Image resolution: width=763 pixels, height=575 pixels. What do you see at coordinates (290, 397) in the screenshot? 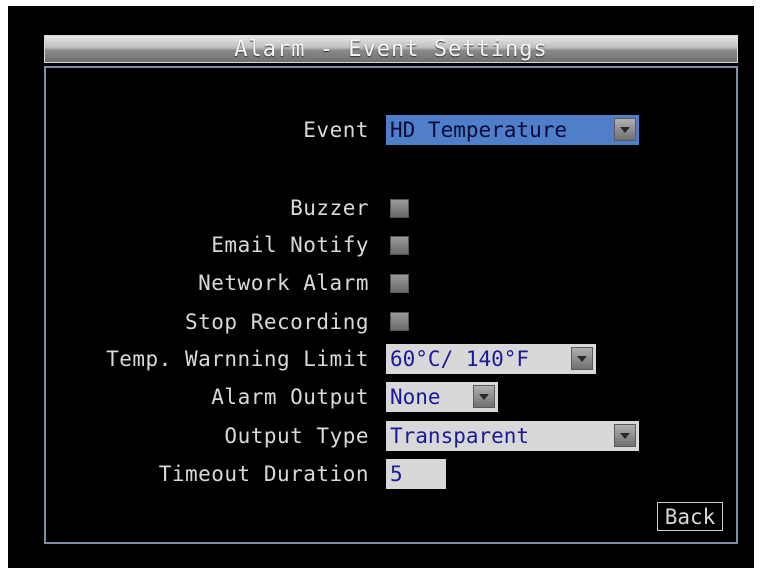
I see `alarm-output-label: Alarm Output` at bounding box center [290, 397].